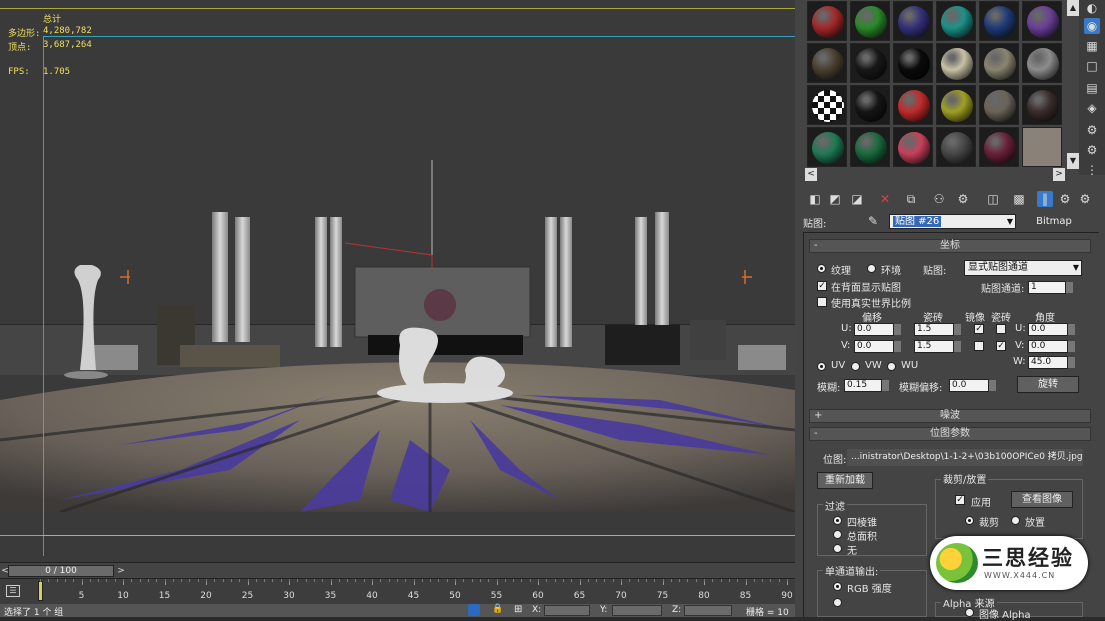  Describe the element at coordinates (1092, 66) in the screenshot. I see `uv-tiling-icon: □` at that location.